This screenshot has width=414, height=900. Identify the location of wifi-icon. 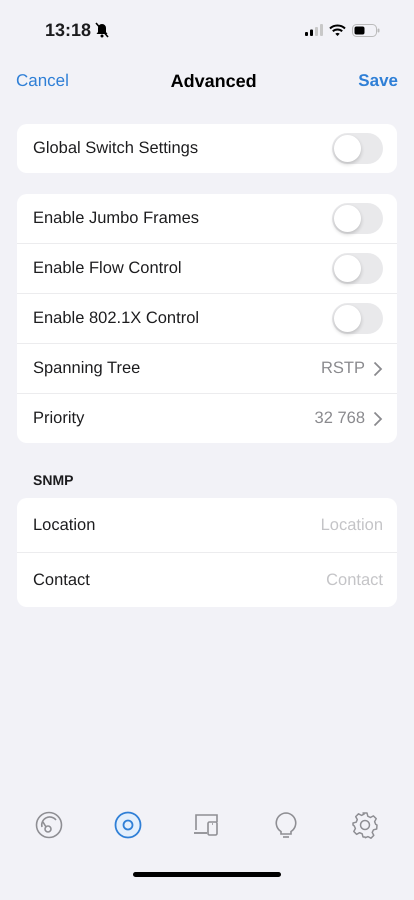
(337, 30).